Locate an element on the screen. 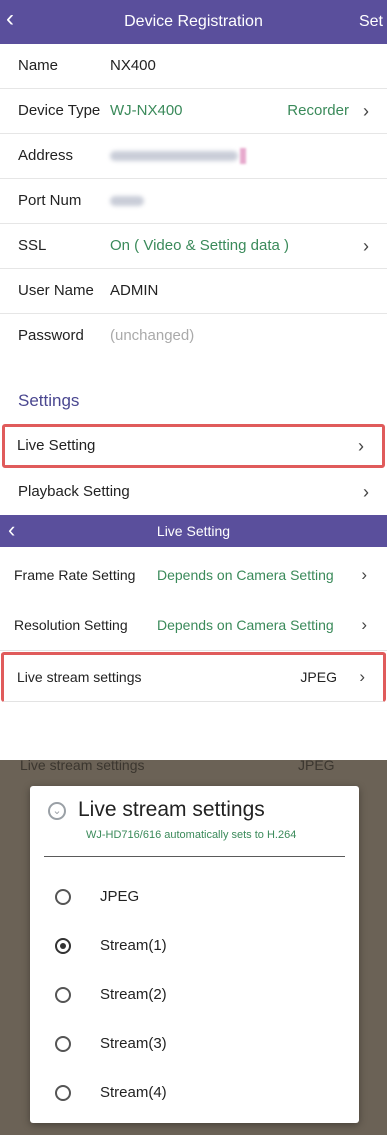 The height and width of the screenshot is (1135, 387). overlay-ghost-value: JPEG is located at coordinates (316, 765).